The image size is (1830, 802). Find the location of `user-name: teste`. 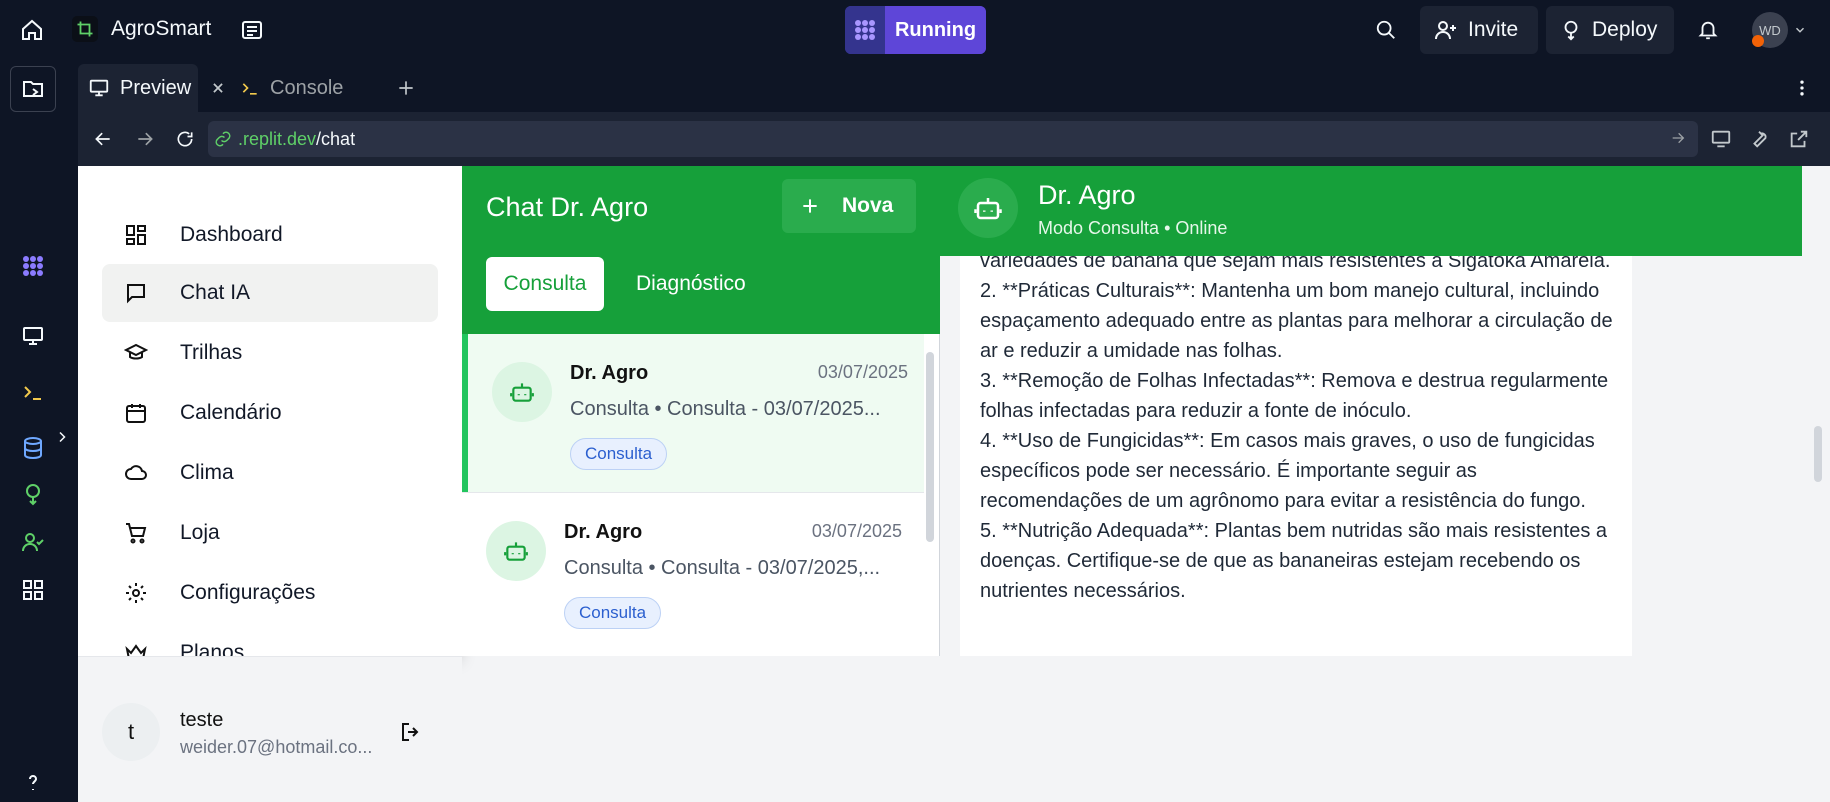

user-name: teste is located at coordinates (202, 720).